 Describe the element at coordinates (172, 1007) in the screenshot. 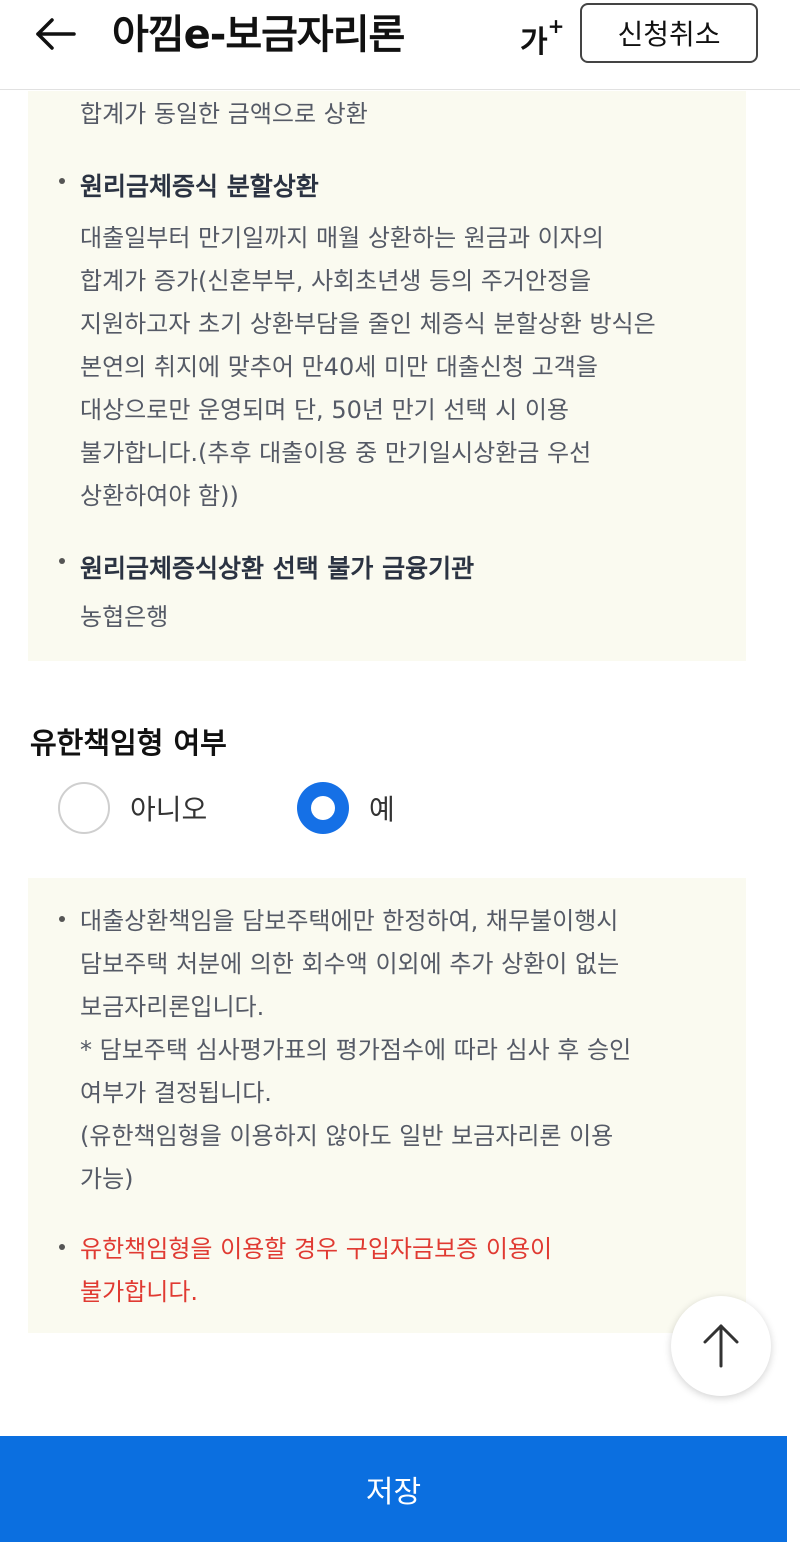

I see `note-line: 보금자리론입니다.` at that location.